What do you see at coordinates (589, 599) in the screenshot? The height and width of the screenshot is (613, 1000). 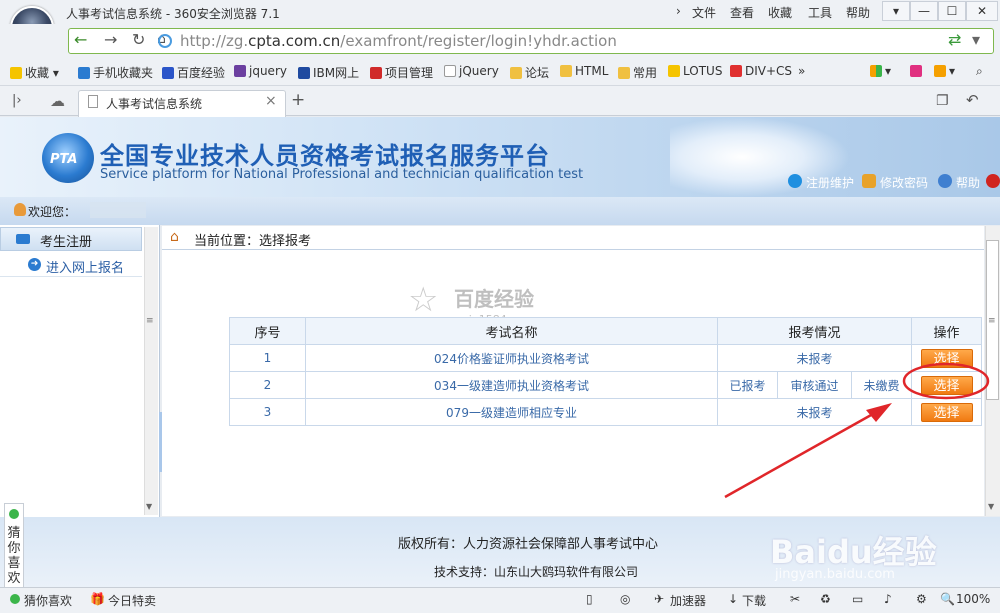 I see `phone-icon: ▯` at bounding box center [589, 599].